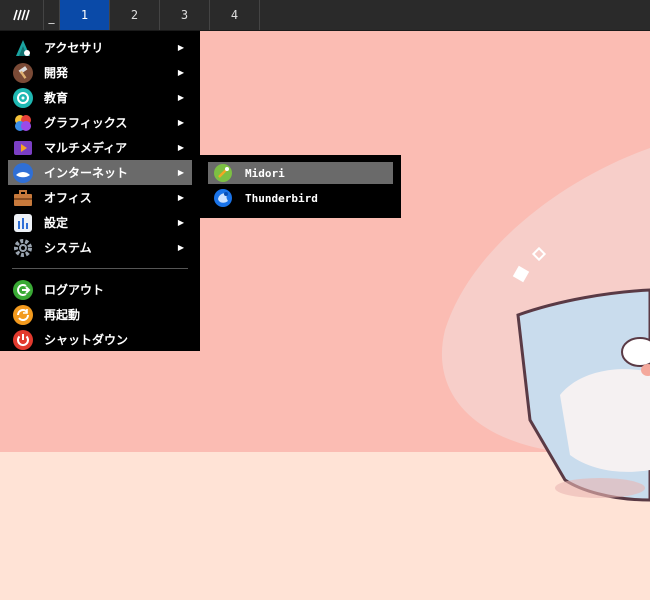 The width and height of the screenshot is (650, 600). Describe the element at coordinates (281, 198) in the screenshot. I see `submenu-item-label: Thunderbird` at that location.